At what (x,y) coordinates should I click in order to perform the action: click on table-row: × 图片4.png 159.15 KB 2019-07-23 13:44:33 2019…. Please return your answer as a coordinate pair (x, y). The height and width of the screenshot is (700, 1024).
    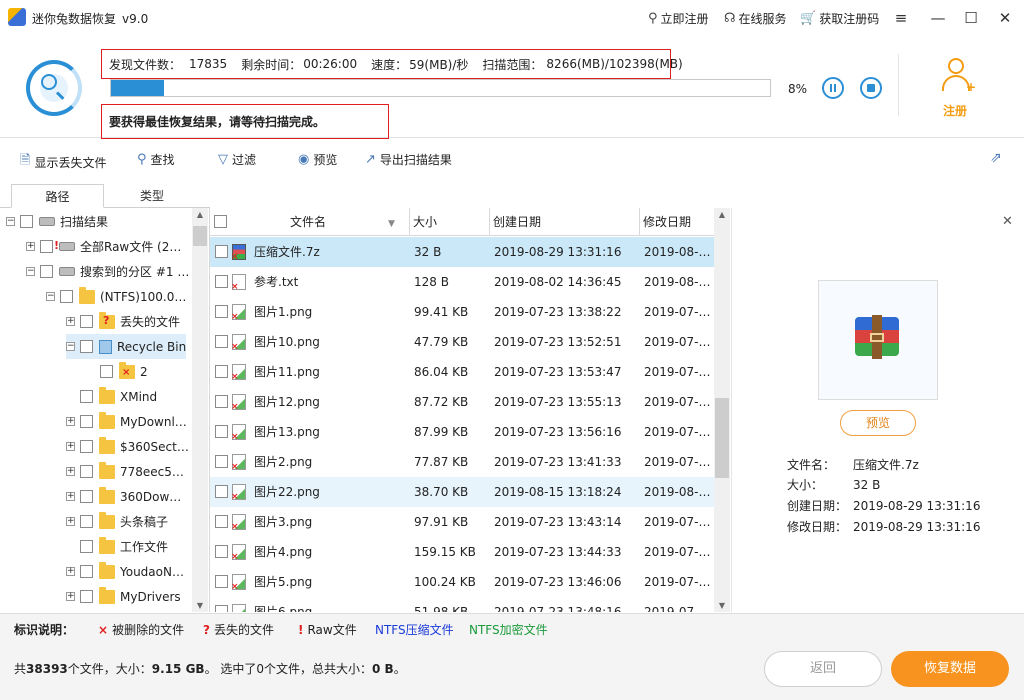
    Looking at the image, I should click on (462, 552).